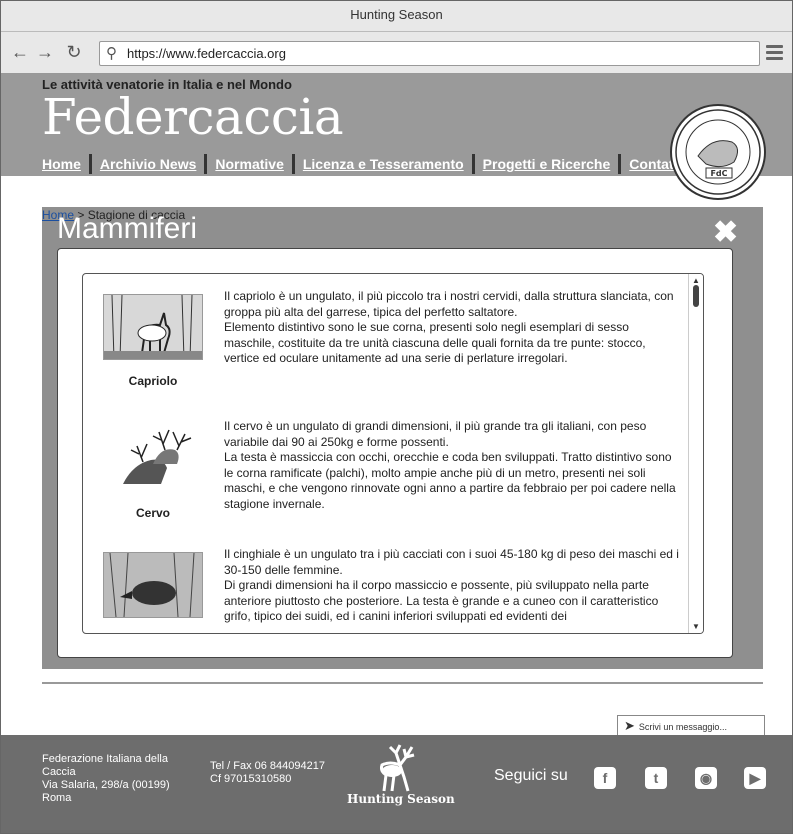 The height and width of the screenshot is (834, 793). I want to click on instagram-icon: ◉, so click(706, 778).